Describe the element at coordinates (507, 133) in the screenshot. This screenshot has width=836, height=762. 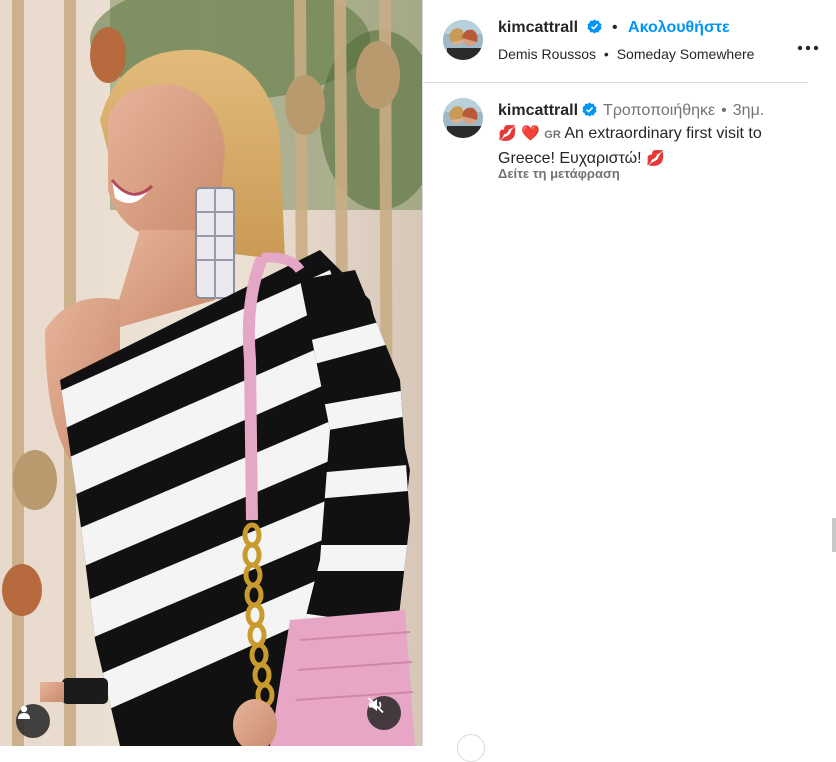
I see `lips-emoji: 💋` at that location.